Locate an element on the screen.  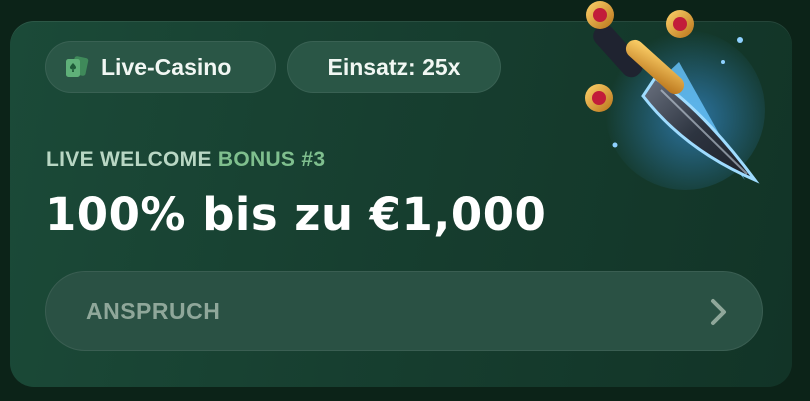
cards-icon is located at coordinates (77, 67).